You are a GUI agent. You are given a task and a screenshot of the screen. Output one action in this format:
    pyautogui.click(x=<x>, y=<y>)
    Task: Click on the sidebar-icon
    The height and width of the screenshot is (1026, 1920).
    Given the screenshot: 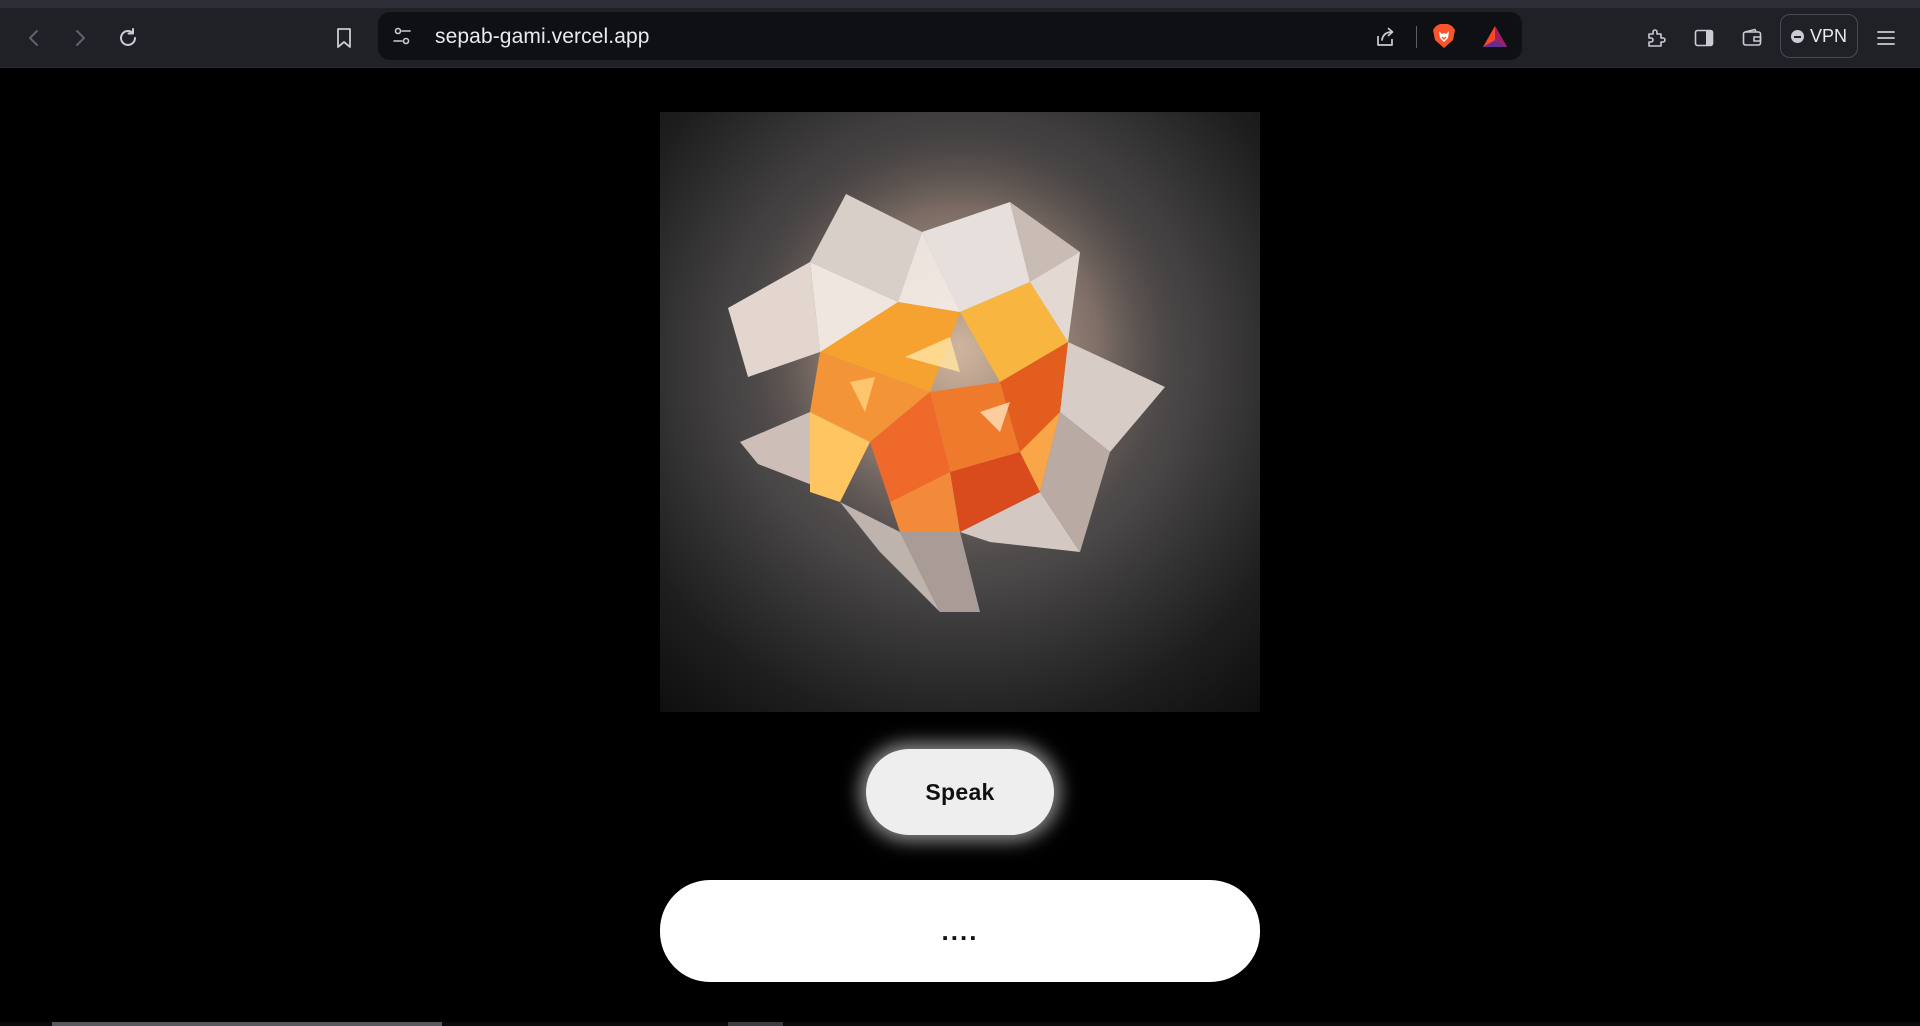 What is the action you would take?
    pyautogui.click(x=1704, y=38)
    